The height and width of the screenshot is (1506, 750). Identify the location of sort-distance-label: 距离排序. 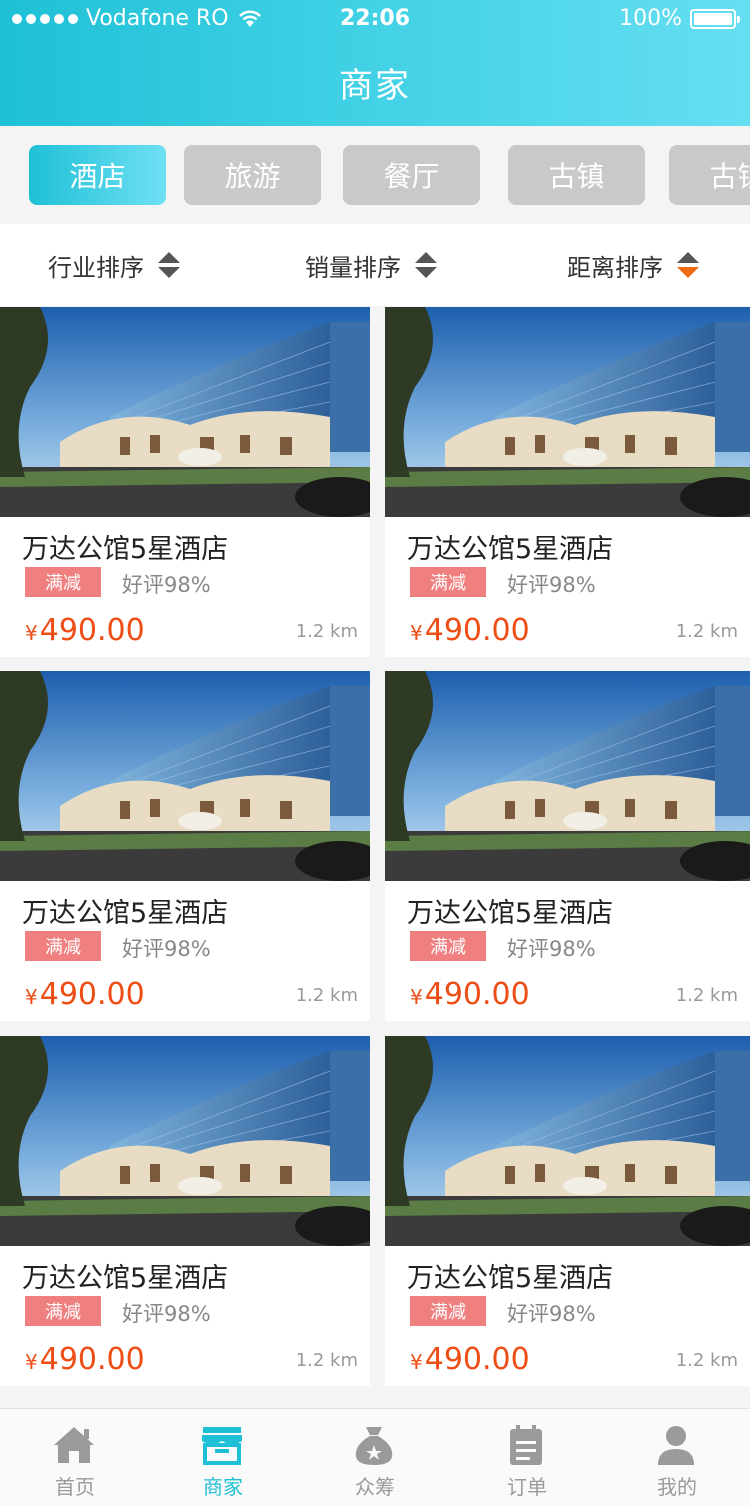
(615, 267).